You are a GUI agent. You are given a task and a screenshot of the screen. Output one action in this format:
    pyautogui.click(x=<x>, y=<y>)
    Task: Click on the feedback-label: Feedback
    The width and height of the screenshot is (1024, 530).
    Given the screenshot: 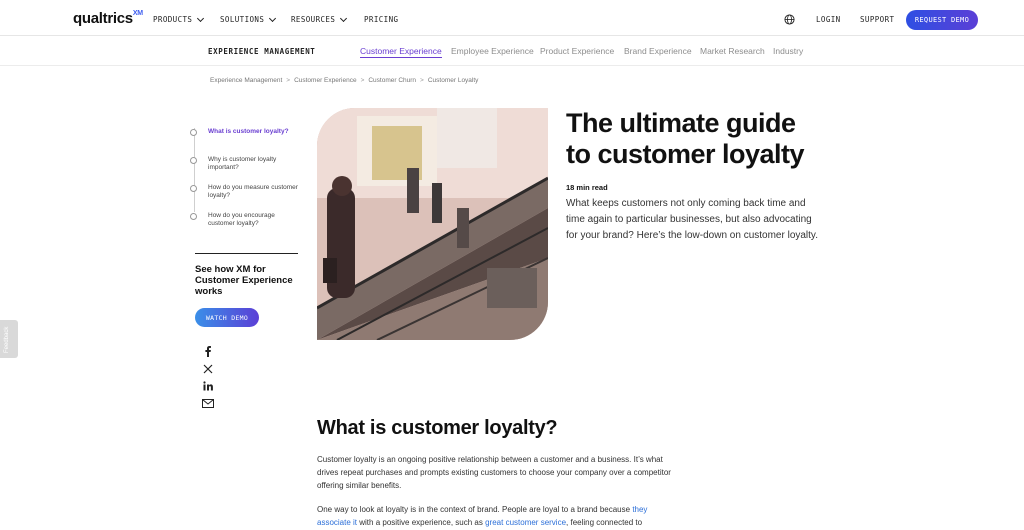 What is the action you would take?
    pyautogui.click(x=7, y=339)
    